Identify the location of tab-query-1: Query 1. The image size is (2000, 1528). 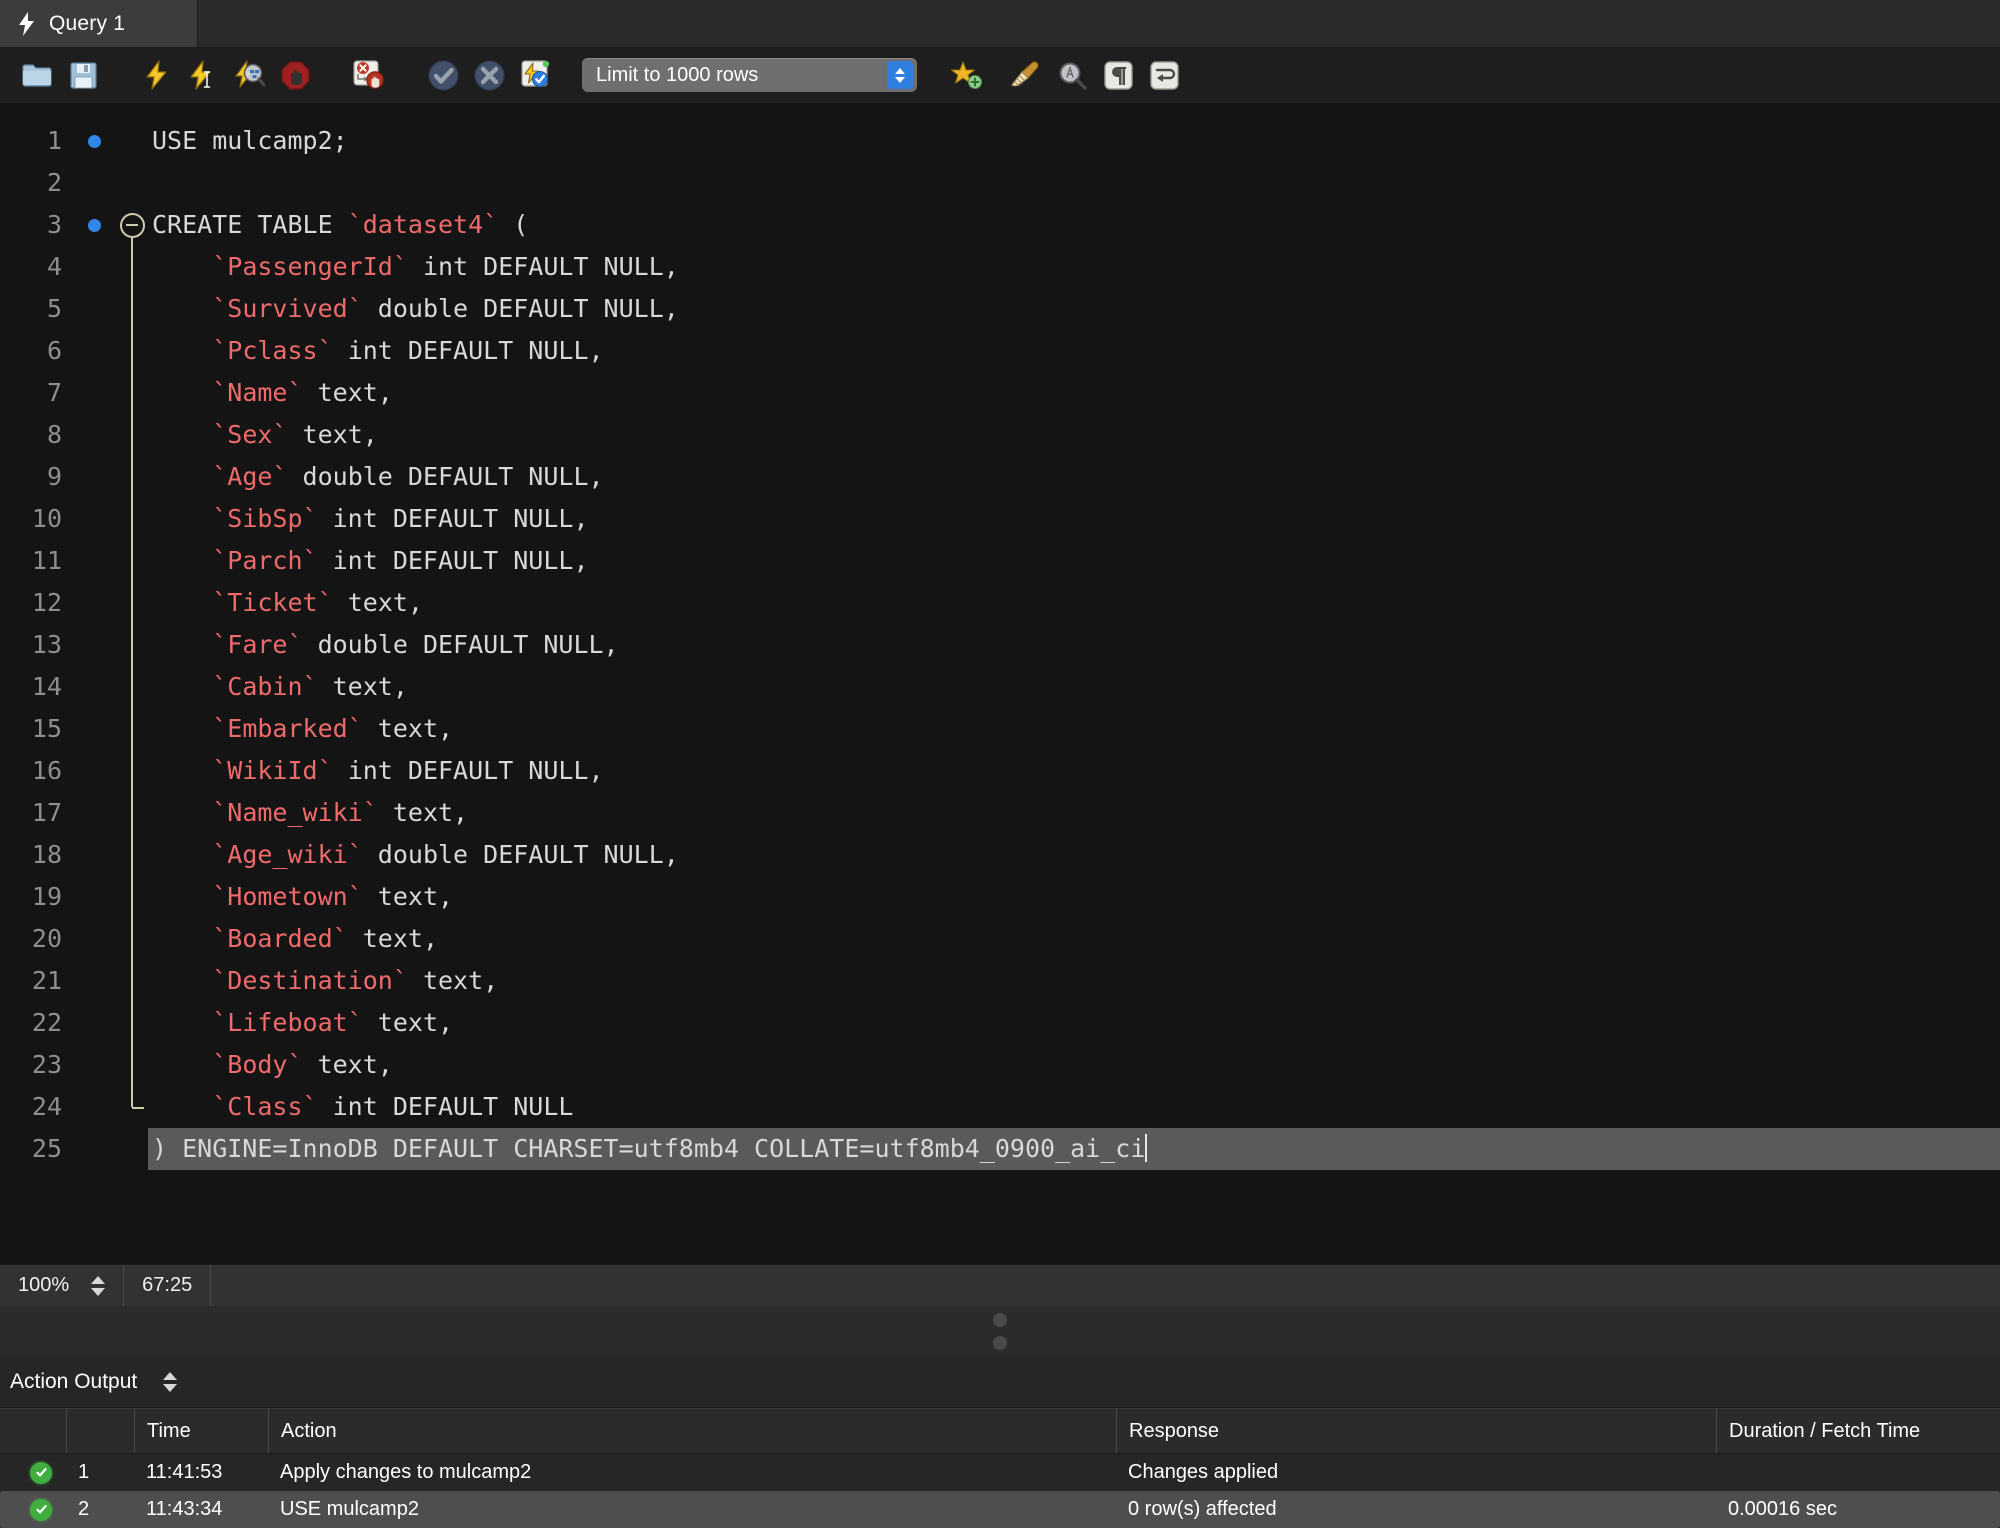
(98, 23).